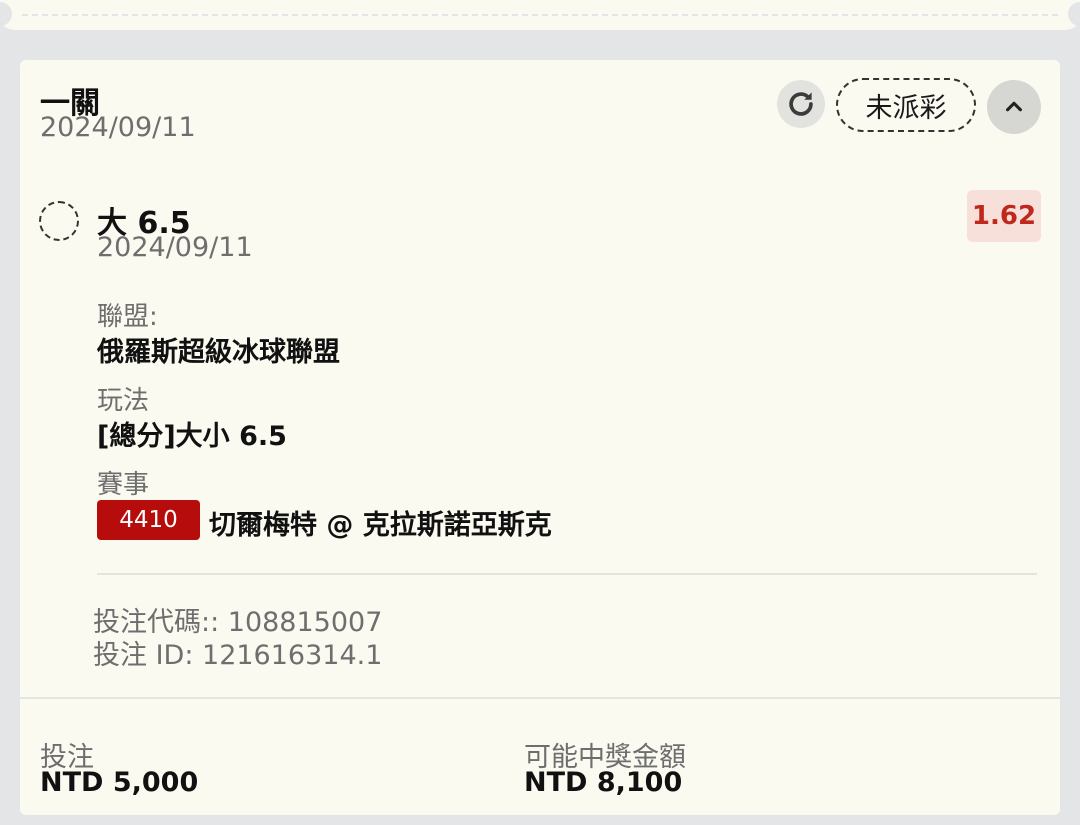 The width and height of the screenshot is (1080, 825). I want to click on status-badge: 未派彩, so click(906, 105).